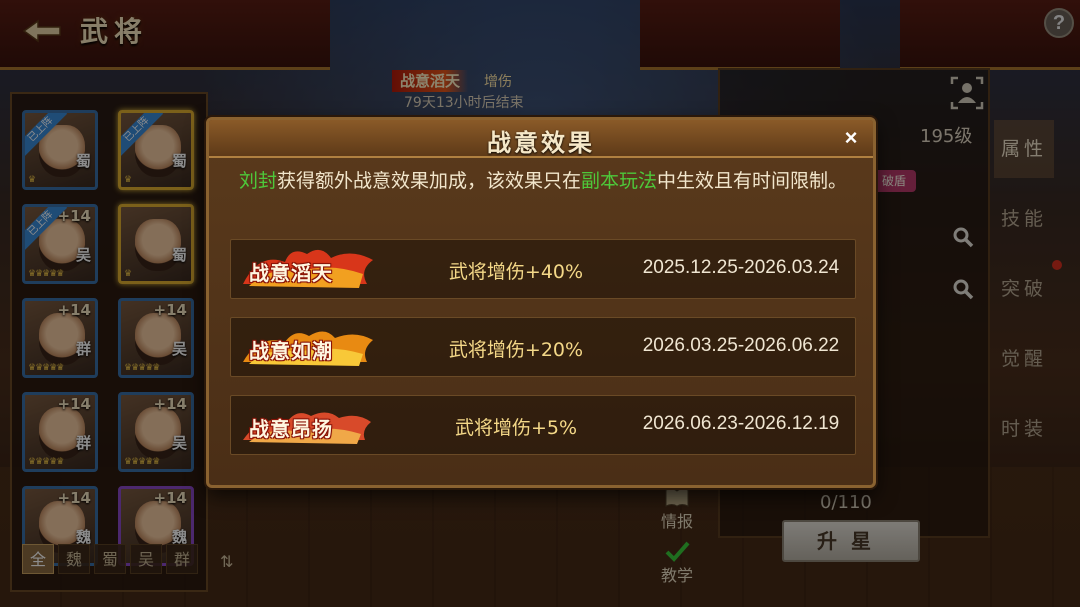  What do you see at coordinates (741, 345) in the screenshot?
I see `effect-dates: 2026.03.25-2026.06.22` at bounding box center [741, 345].